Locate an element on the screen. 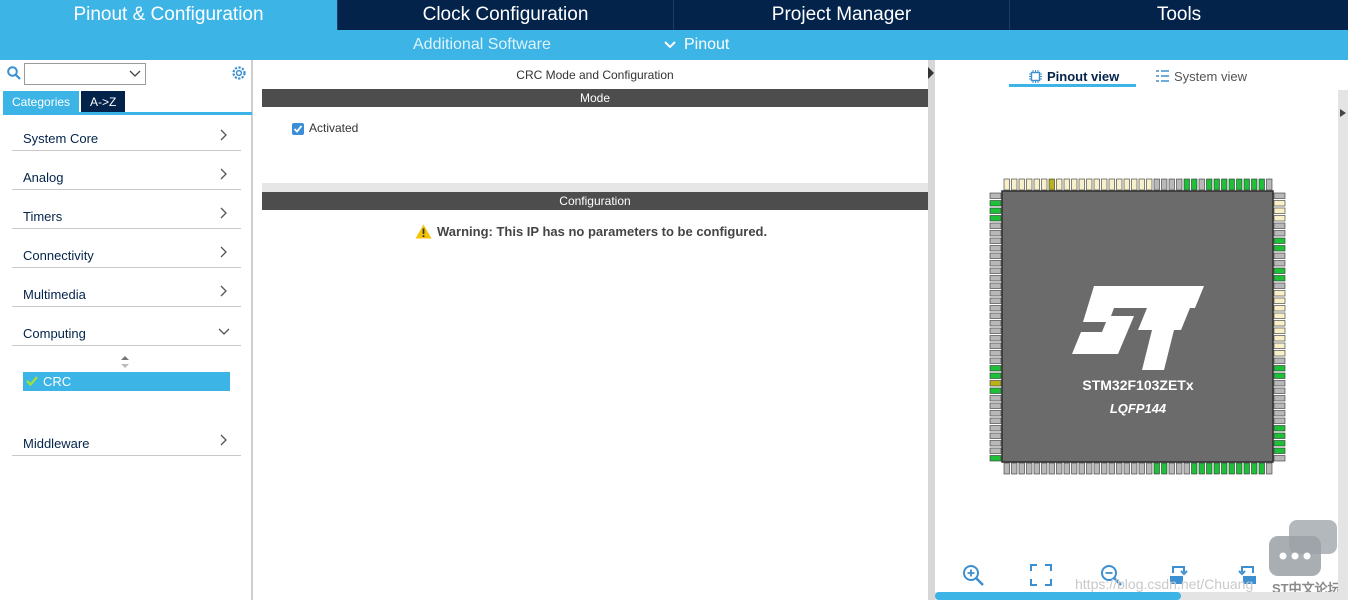  category-system-core: System Core is located at coordinates (126, 131).